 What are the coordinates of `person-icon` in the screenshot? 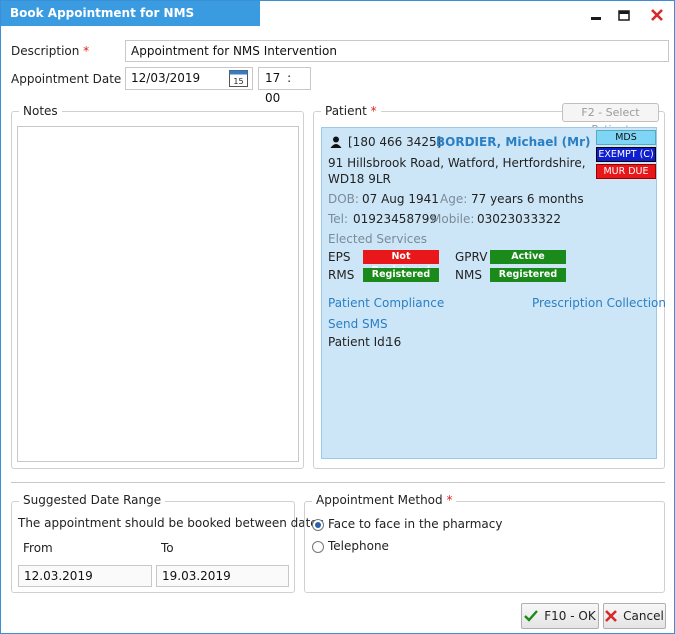 It's located at (336, 143).